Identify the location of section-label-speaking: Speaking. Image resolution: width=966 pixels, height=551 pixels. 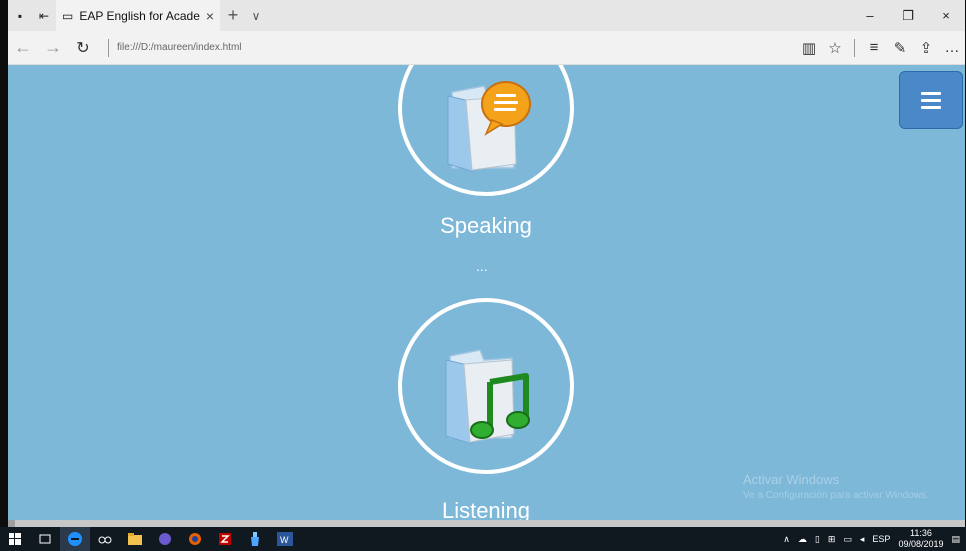
(486, 226).